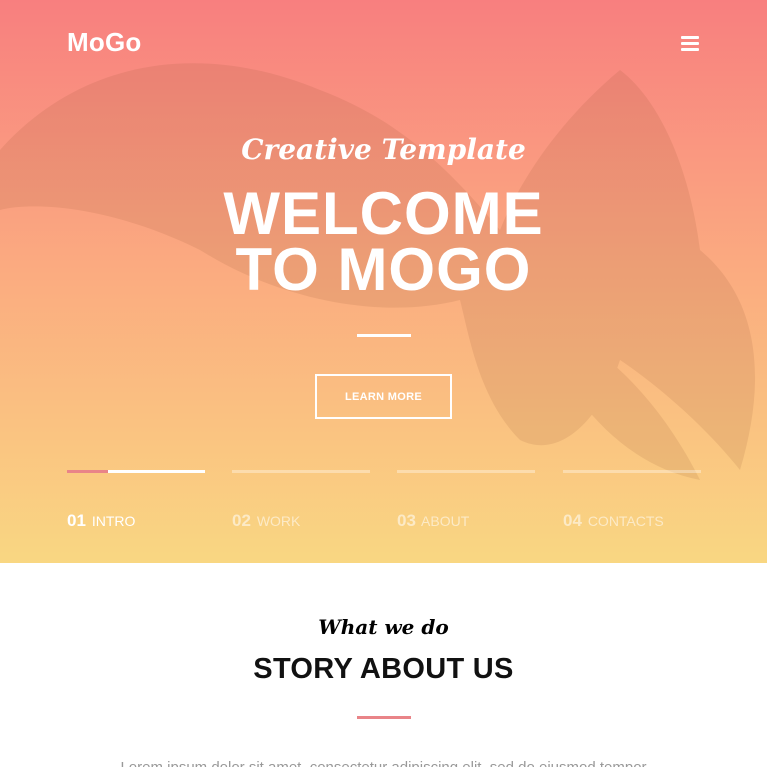 The image size is (767, 767). I want to click on about-kicker: What we do, so click(383, 627).